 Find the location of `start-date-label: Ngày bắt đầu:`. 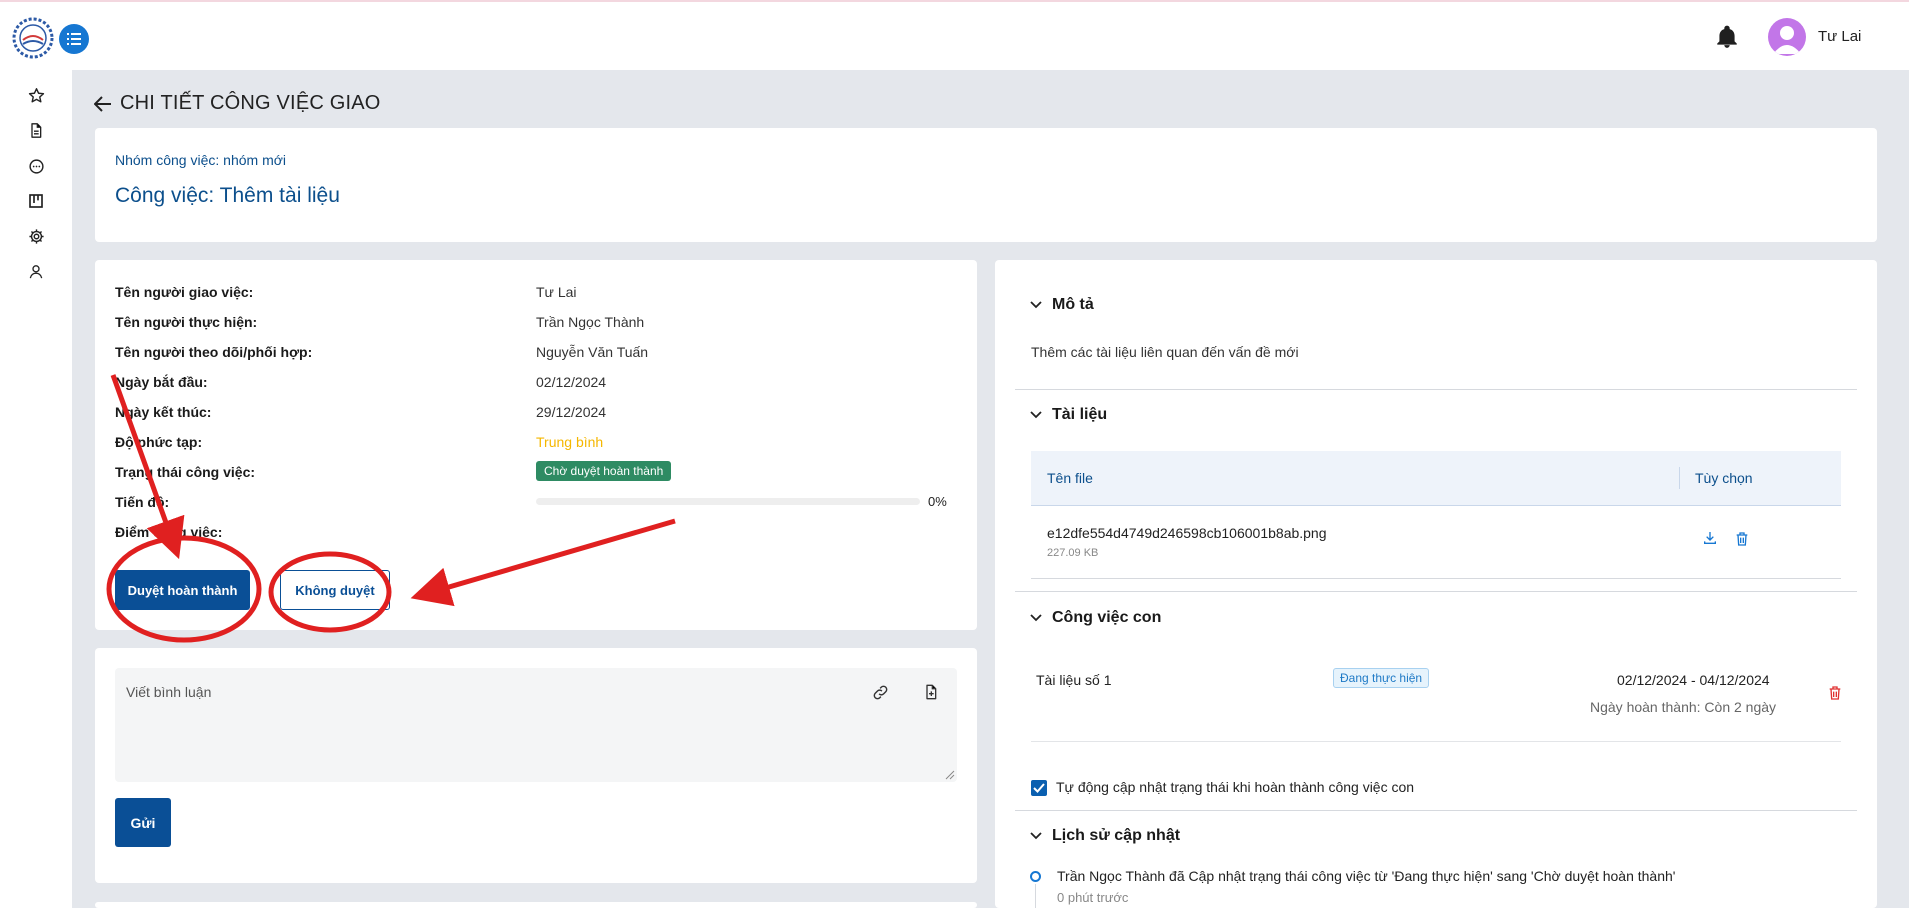

start-date-label: Ngày bắt đầu: is located at coordinates (161, 382).